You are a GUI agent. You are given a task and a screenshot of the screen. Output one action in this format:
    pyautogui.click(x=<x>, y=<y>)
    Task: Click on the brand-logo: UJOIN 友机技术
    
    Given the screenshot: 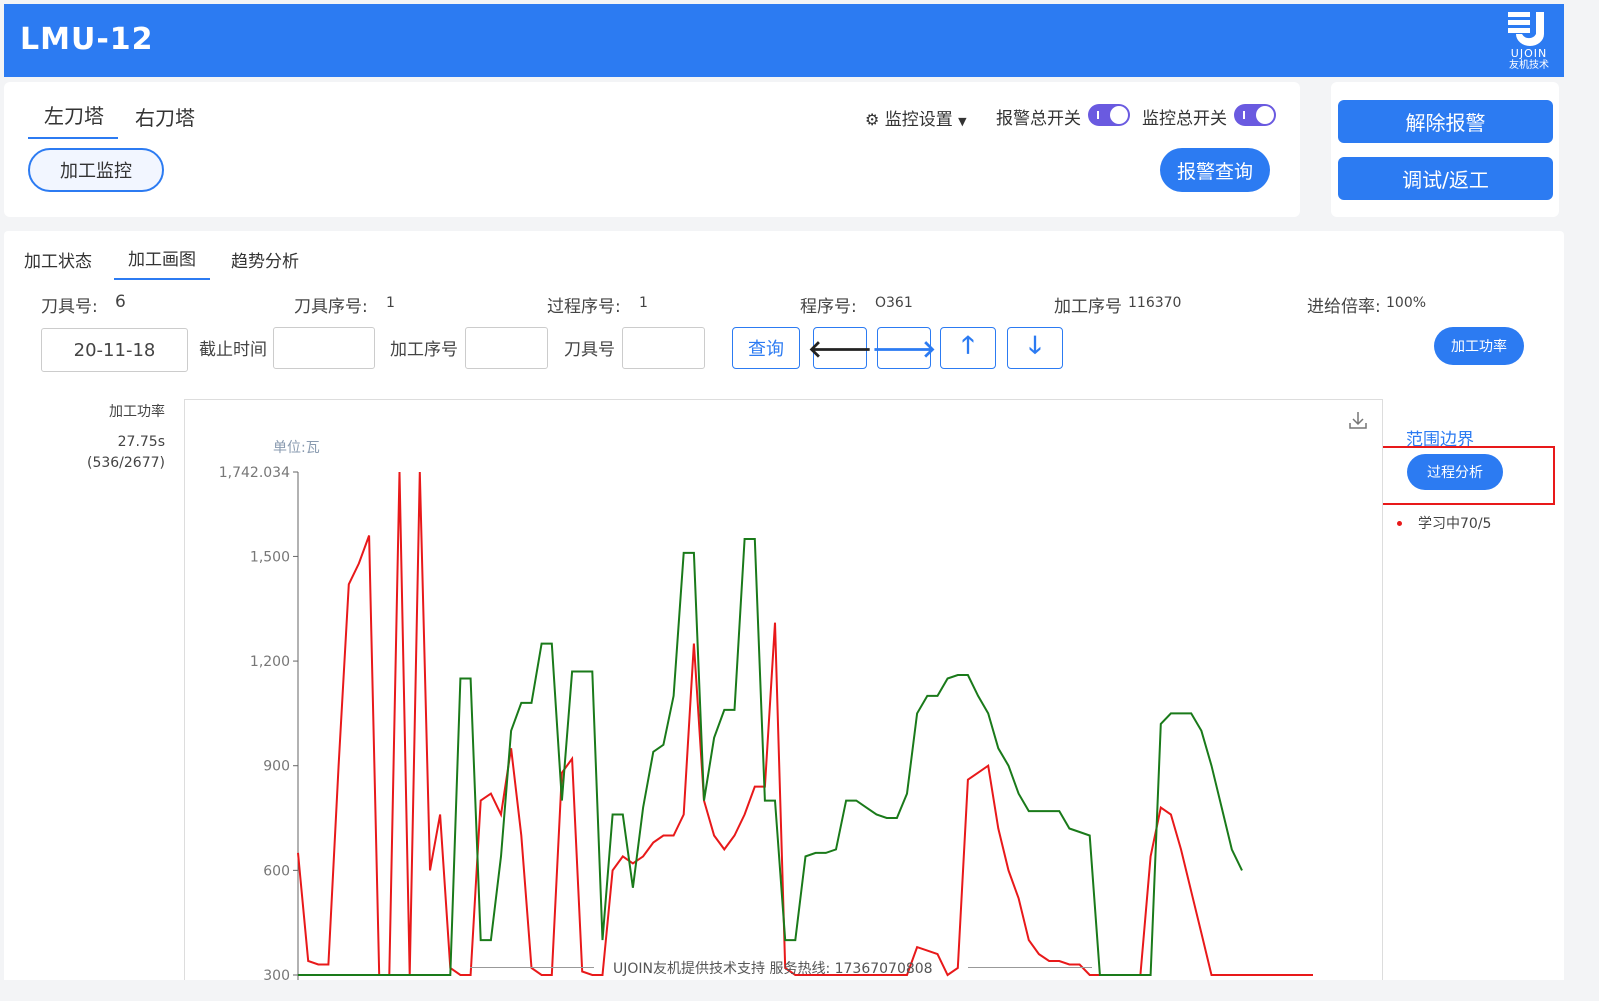 What is the action you would take?
    pyautogui.click(x=1529, y=41)
    